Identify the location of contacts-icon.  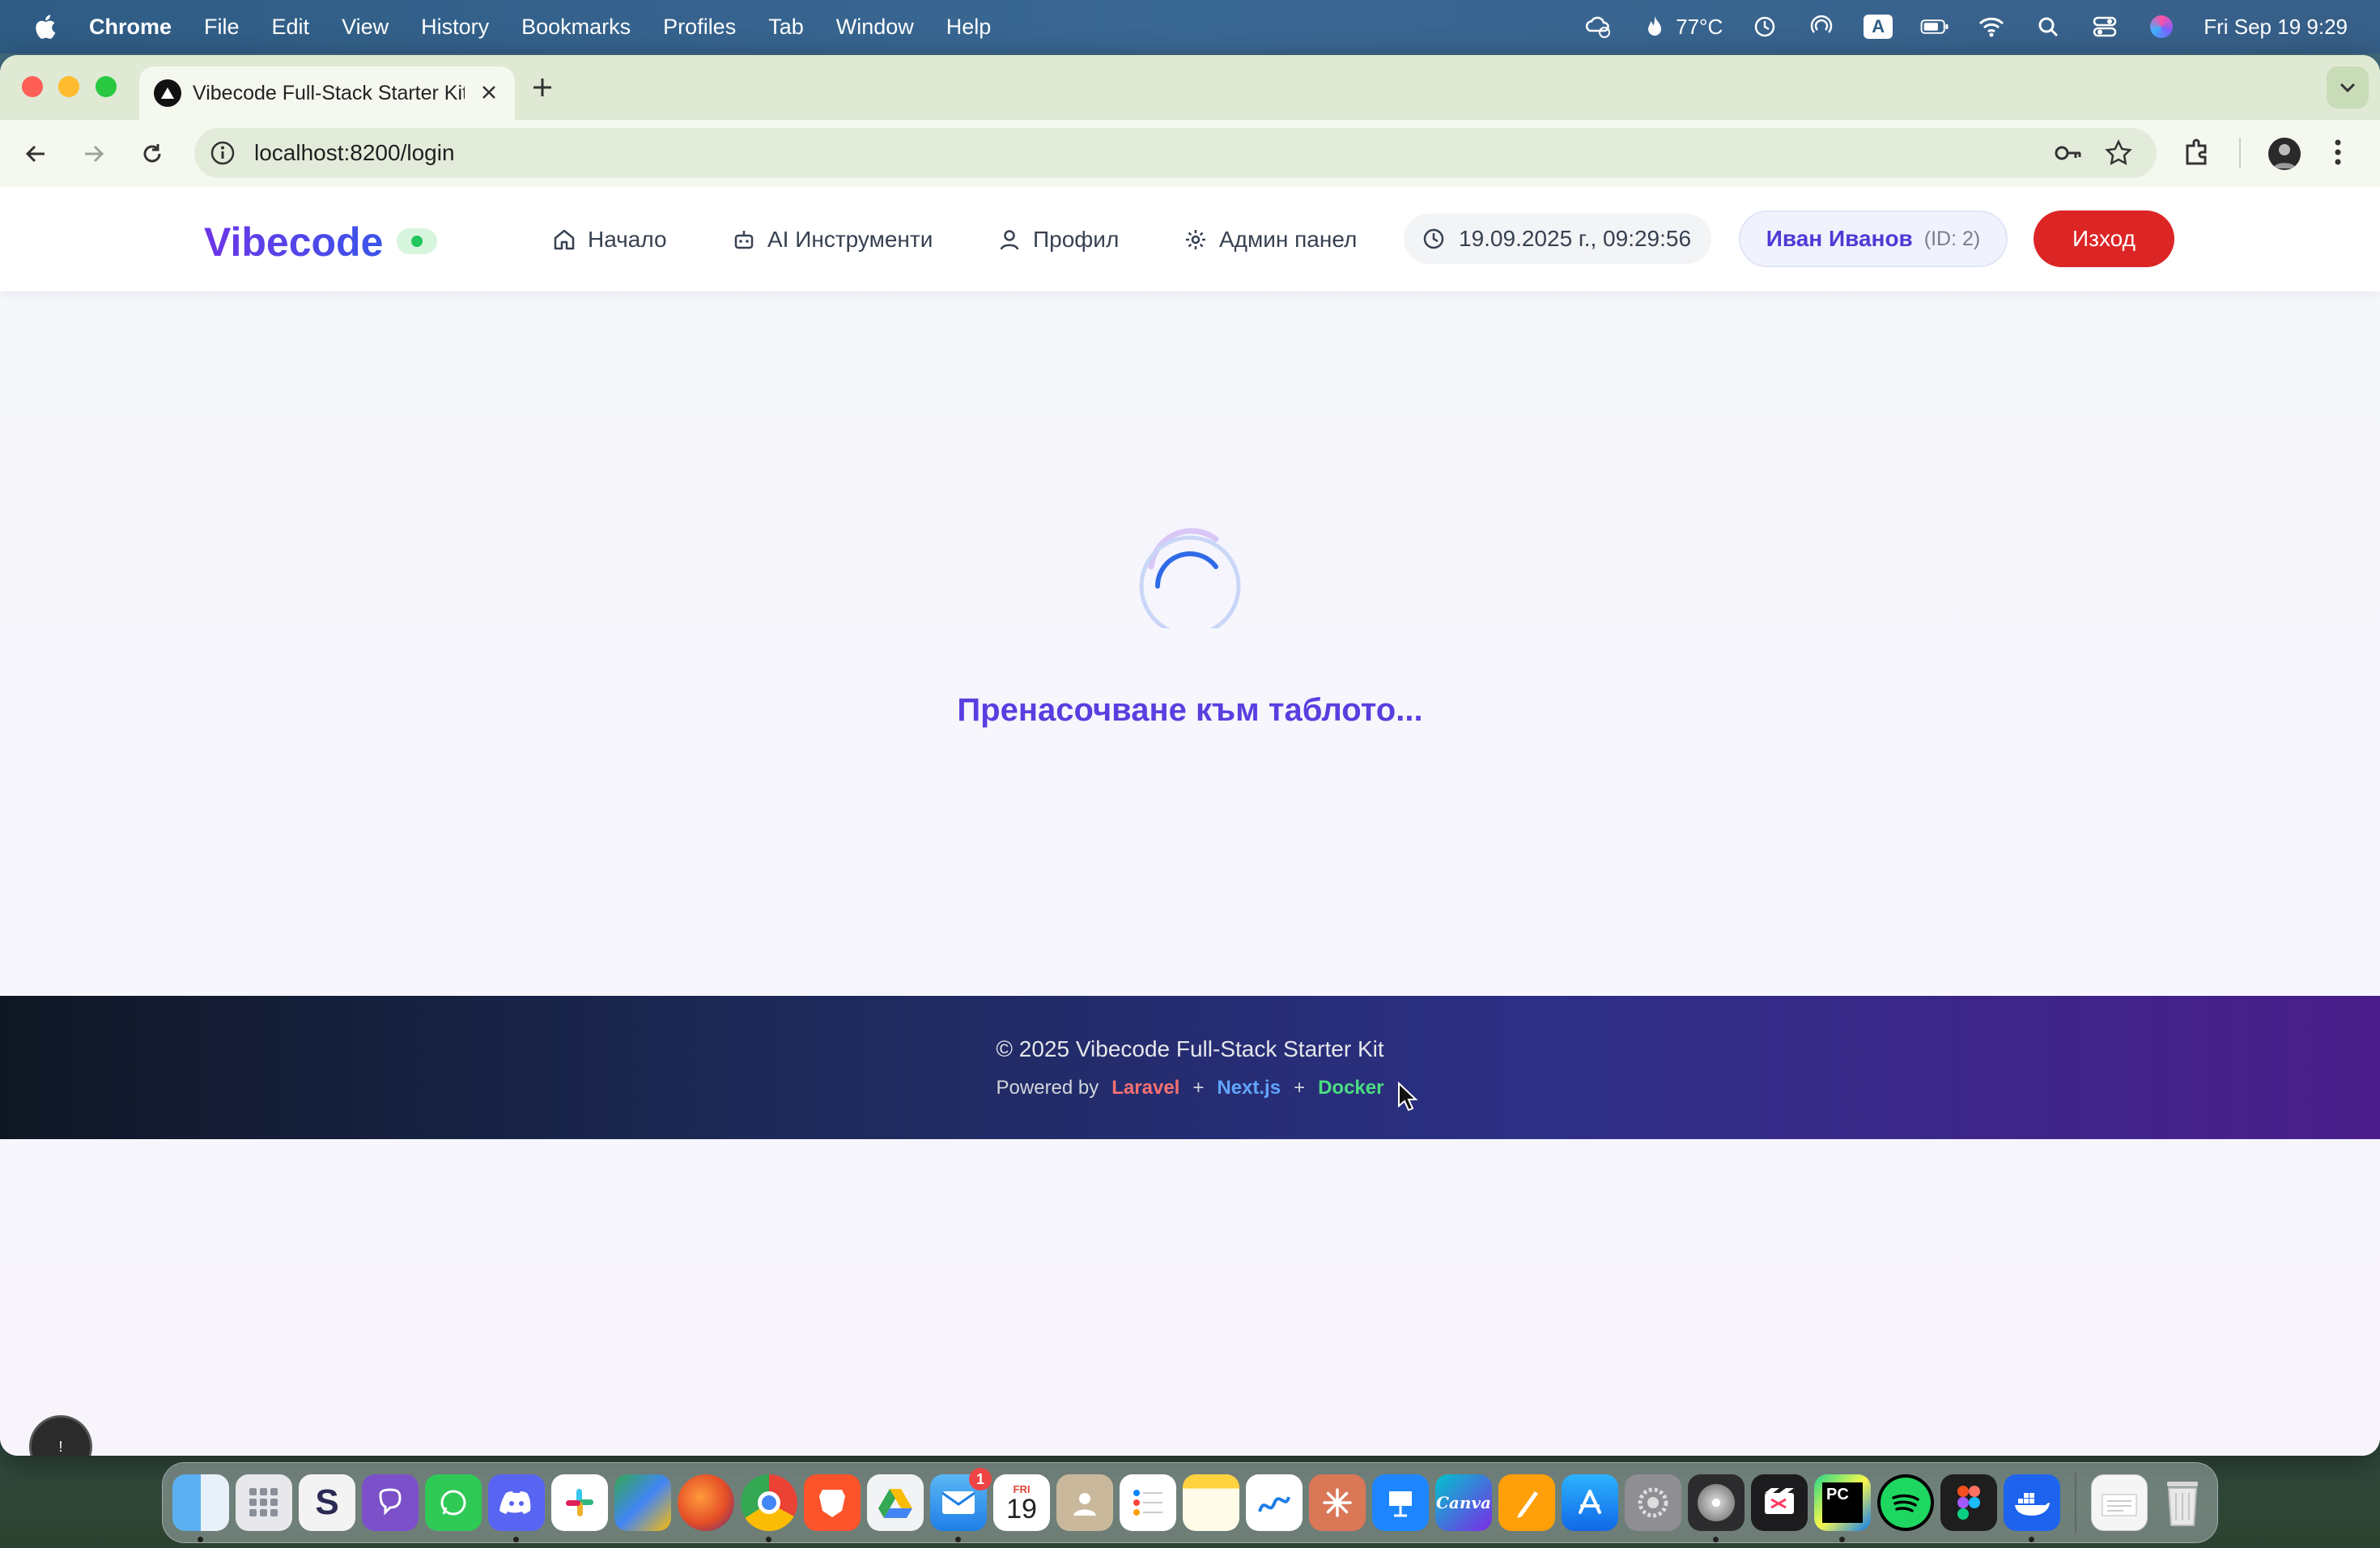
(1084, 1502).